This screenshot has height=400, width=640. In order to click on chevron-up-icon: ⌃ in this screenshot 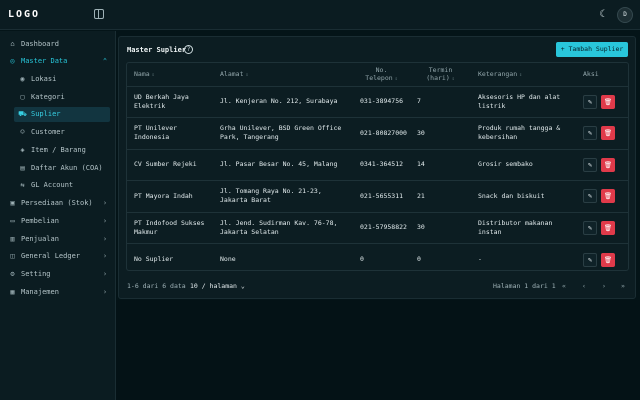, I will do `click(105, 61)`.